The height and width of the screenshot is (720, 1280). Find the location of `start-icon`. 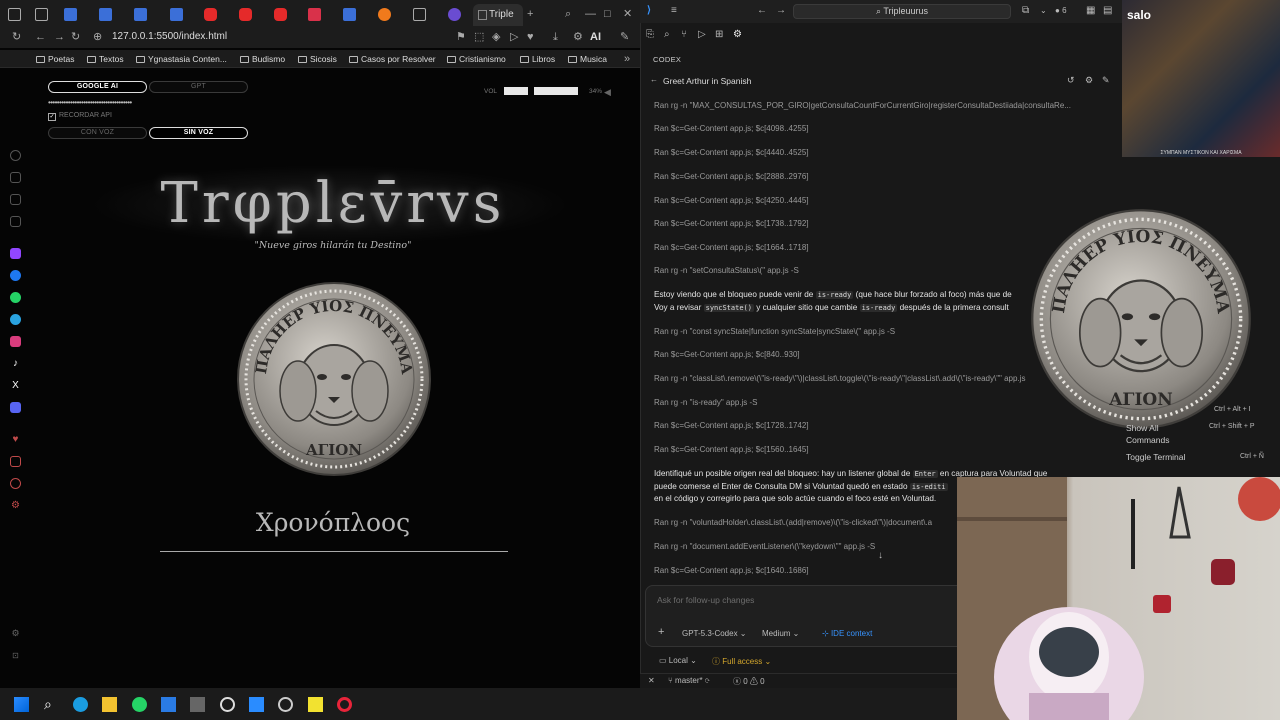

start-icon is located at coordinates (21, 704).